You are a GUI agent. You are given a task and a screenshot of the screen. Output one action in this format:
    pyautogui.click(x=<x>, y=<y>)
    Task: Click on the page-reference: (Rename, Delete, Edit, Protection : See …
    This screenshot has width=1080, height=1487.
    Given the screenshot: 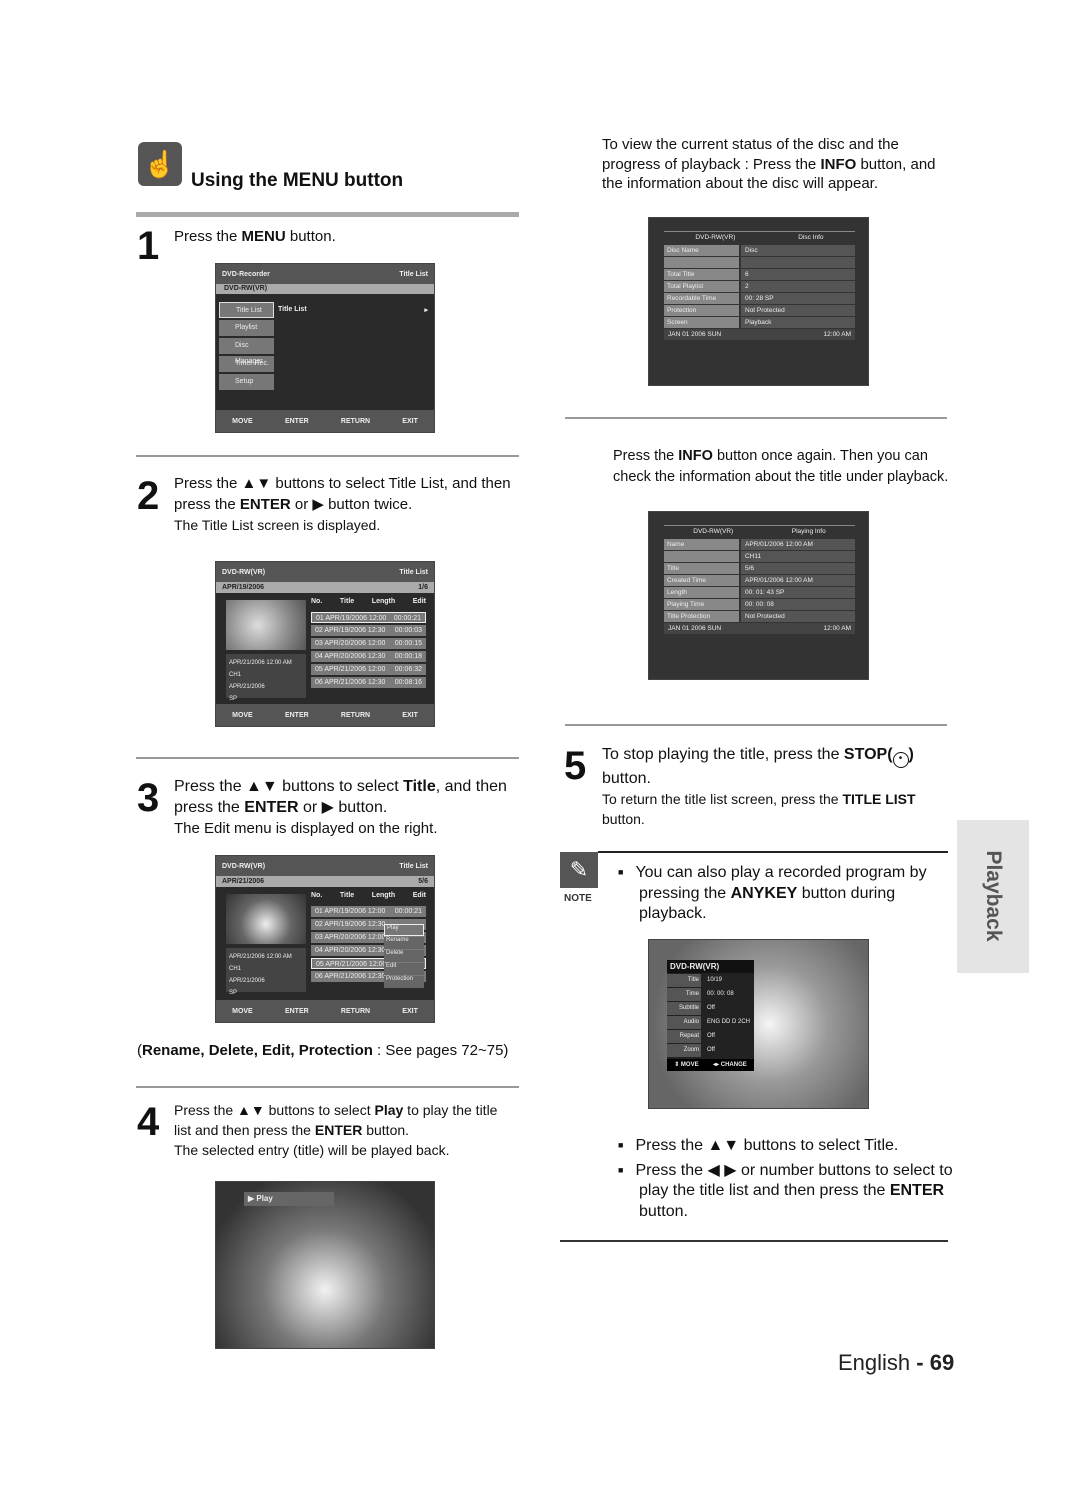 What is the action you would take?
    pyautogui.click(x=323, y=1050)
    